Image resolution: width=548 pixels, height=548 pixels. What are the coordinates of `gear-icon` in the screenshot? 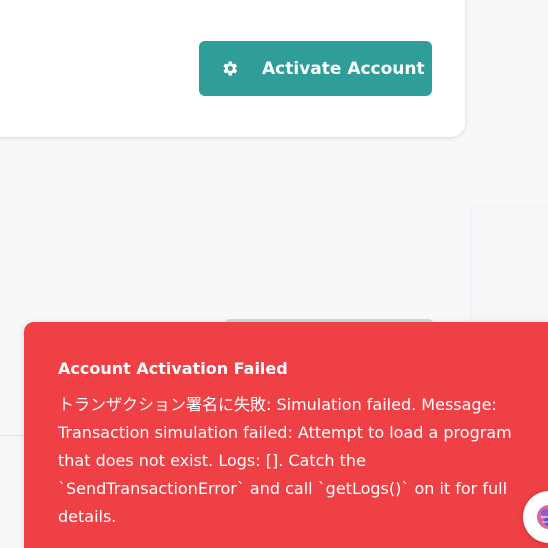 It's located at (230, 68).